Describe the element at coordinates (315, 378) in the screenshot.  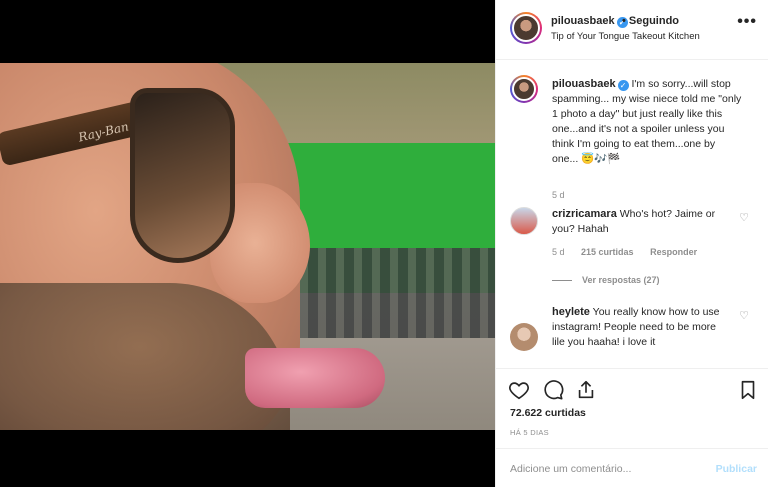
I see `photo-tongue` at that location.